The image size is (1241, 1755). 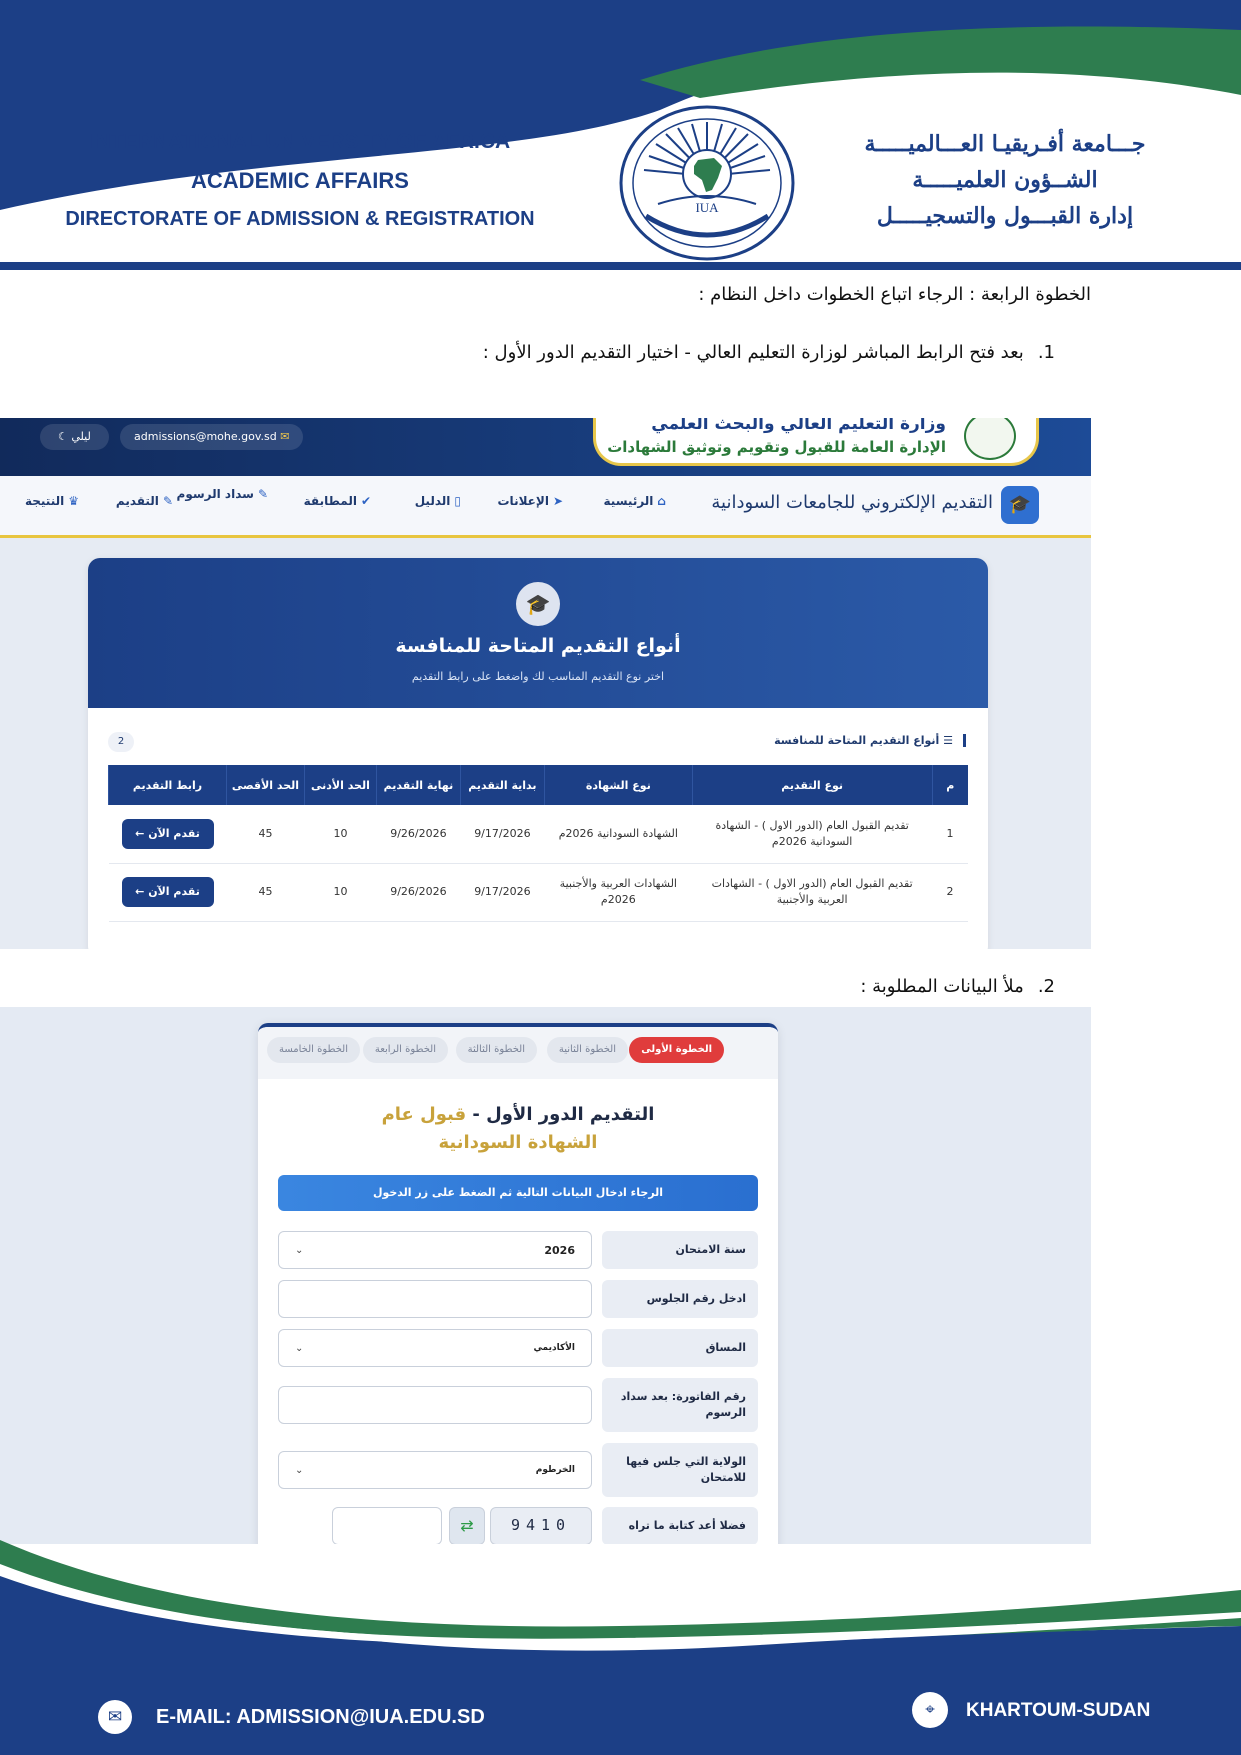 I want to click on nav-home-label: الرئيسية, so click(x=628, y=501).